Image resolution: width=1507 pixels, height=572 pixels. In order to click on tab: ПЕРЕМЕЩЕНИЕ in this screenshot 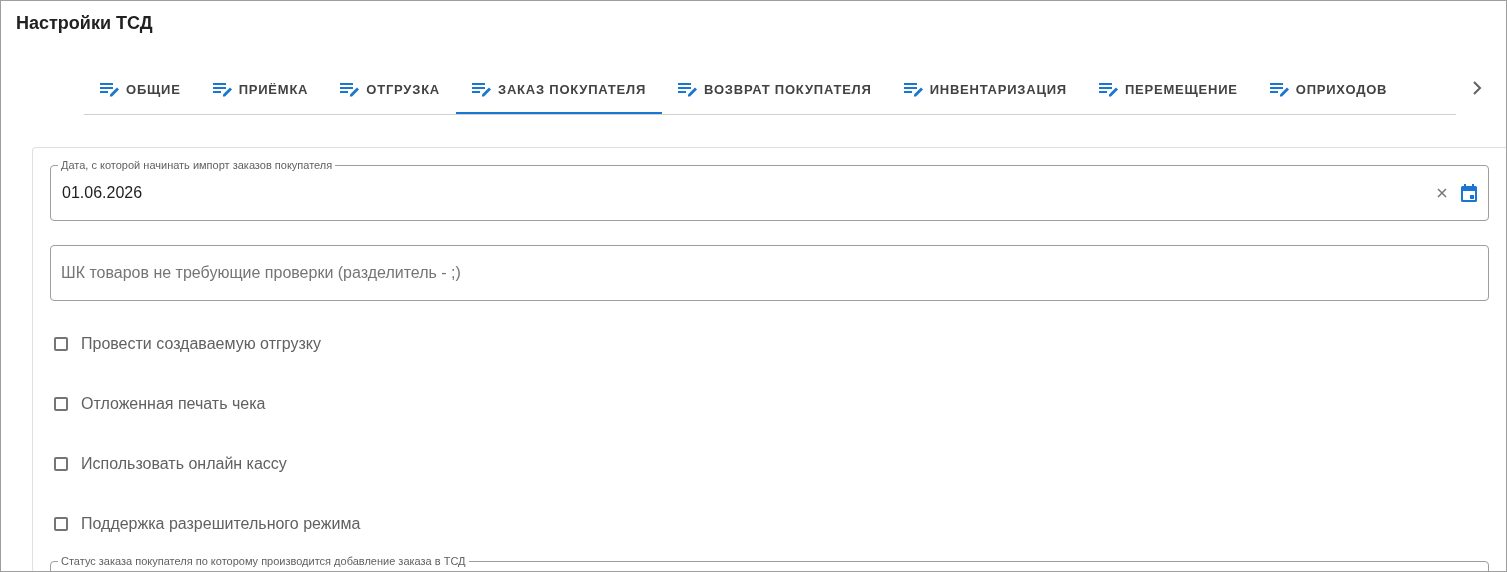, I will do `click(1168, 90)`.